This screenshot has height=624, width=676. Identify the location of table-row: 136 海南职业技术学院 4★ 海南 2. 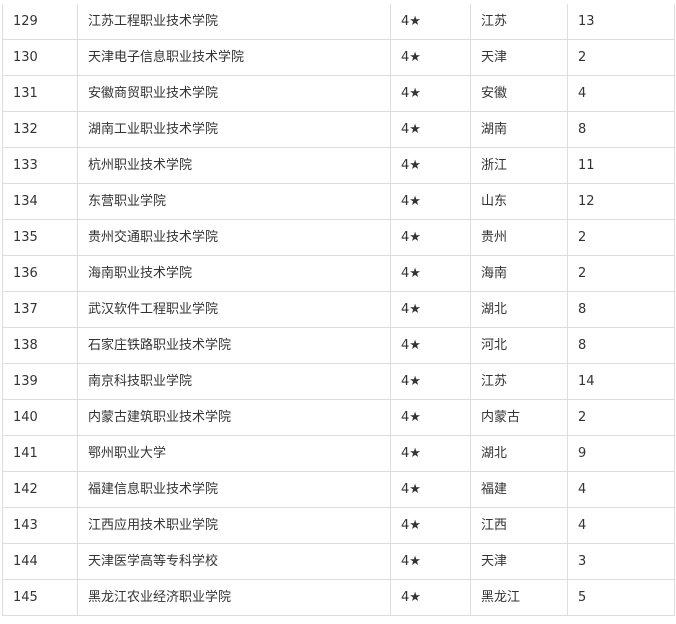
(338, 273).